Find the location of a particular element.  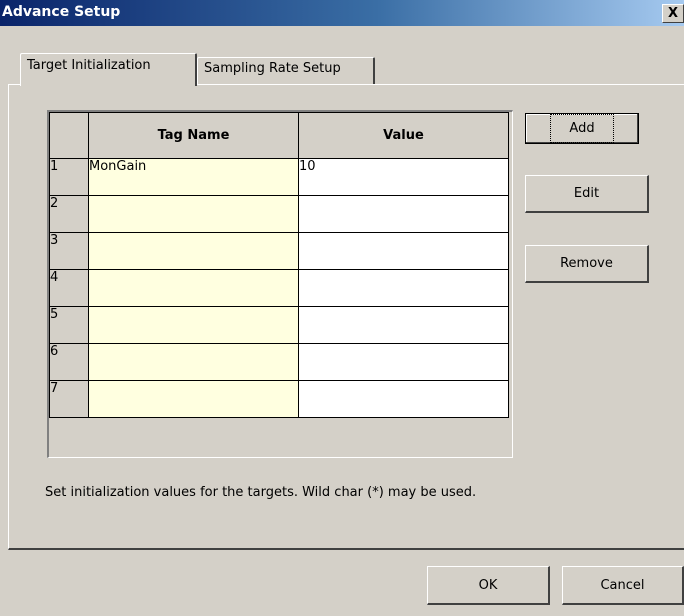

ok-button: OK is located at coordinates (488, 585).